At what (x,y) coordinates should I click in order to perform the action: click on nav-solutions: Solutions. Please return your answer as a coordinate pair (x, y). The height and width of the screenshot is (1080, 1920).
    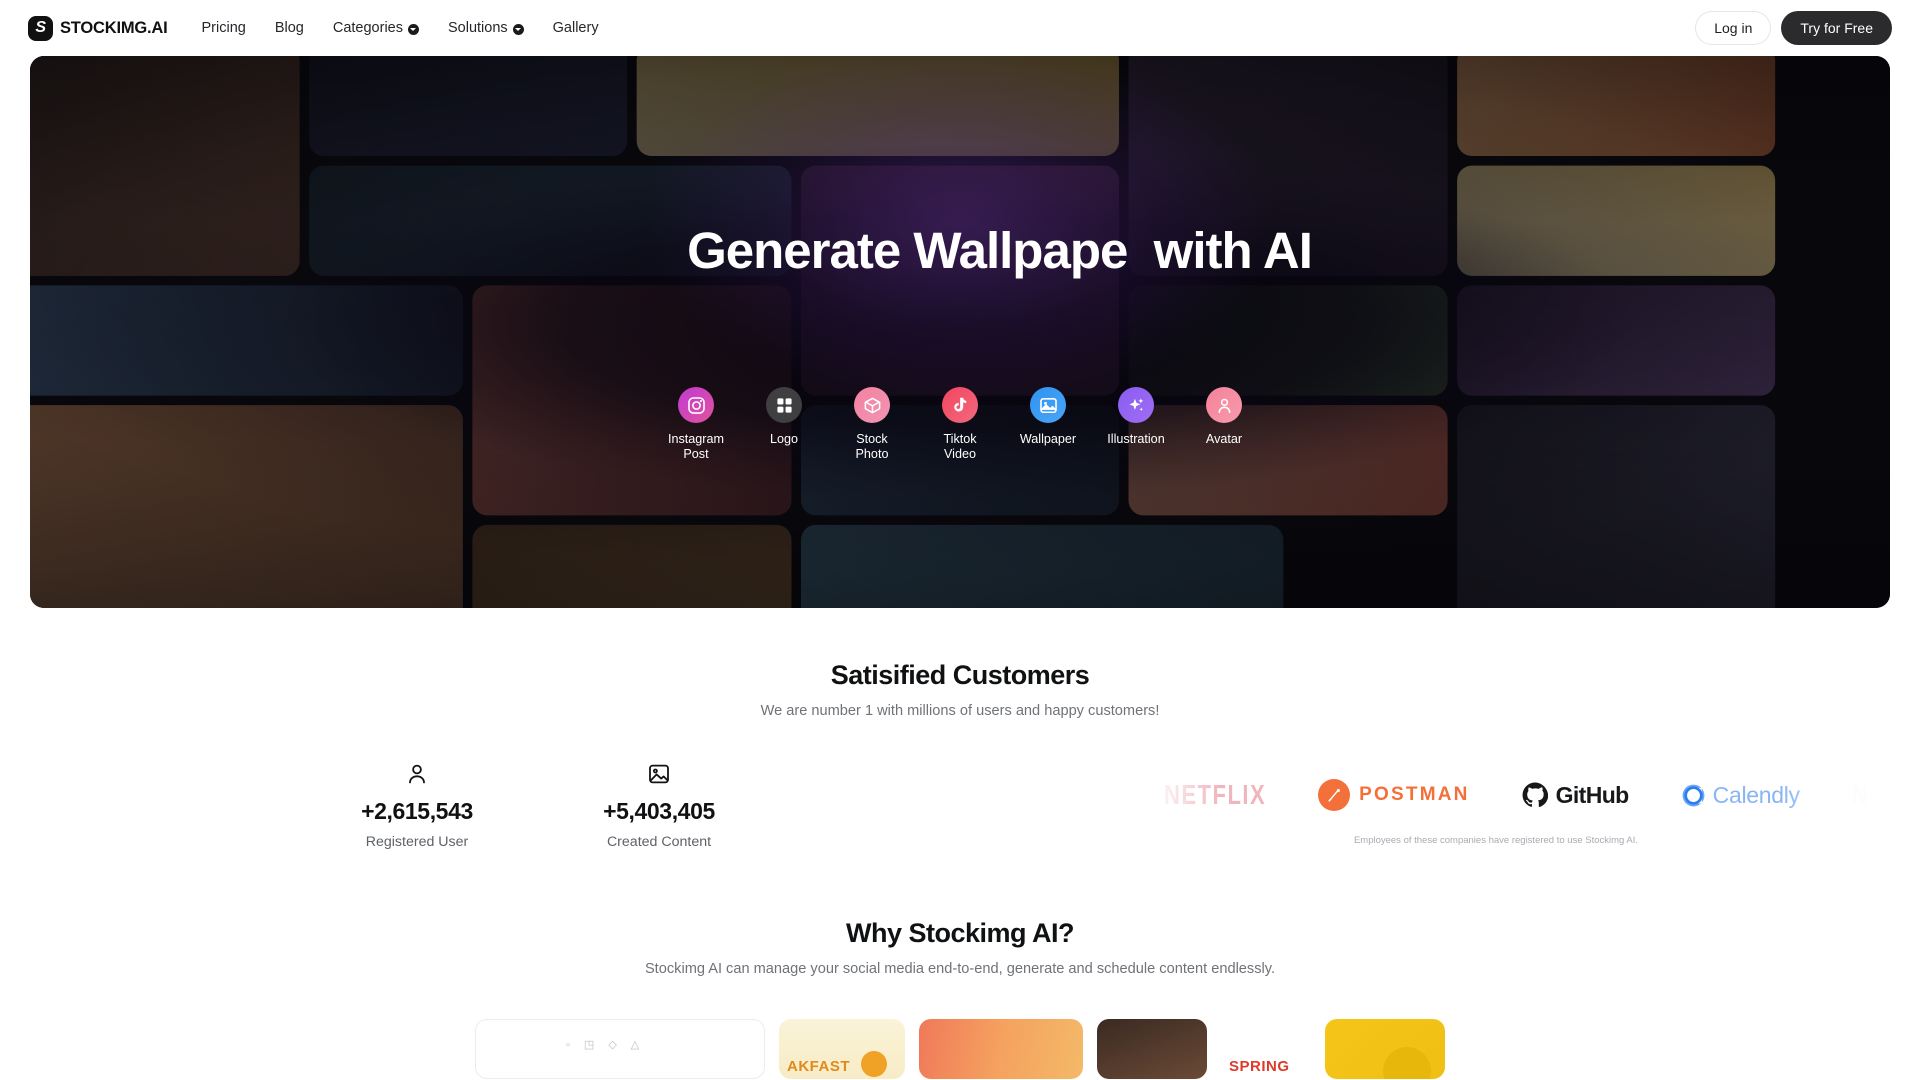
    Looking at the image, I should click on (486, 28).